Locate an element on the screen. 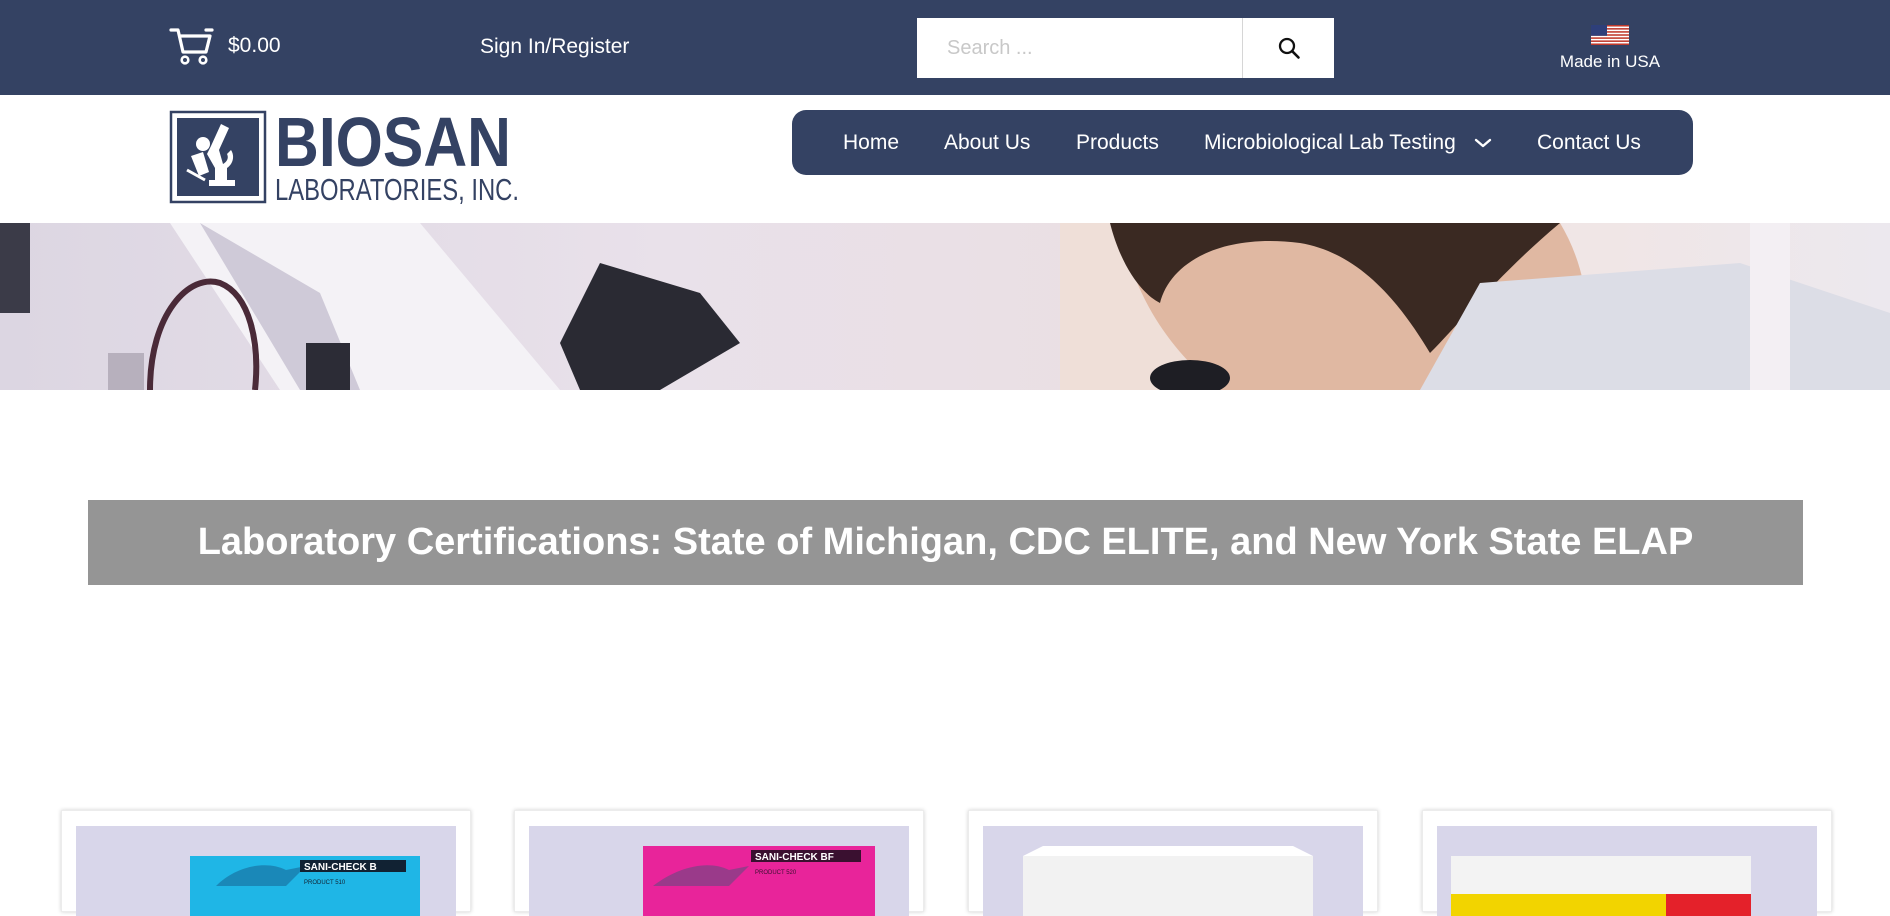  product-image: SANI-CHECK B PRODUCT 510 is located at coordinates (266, 871).